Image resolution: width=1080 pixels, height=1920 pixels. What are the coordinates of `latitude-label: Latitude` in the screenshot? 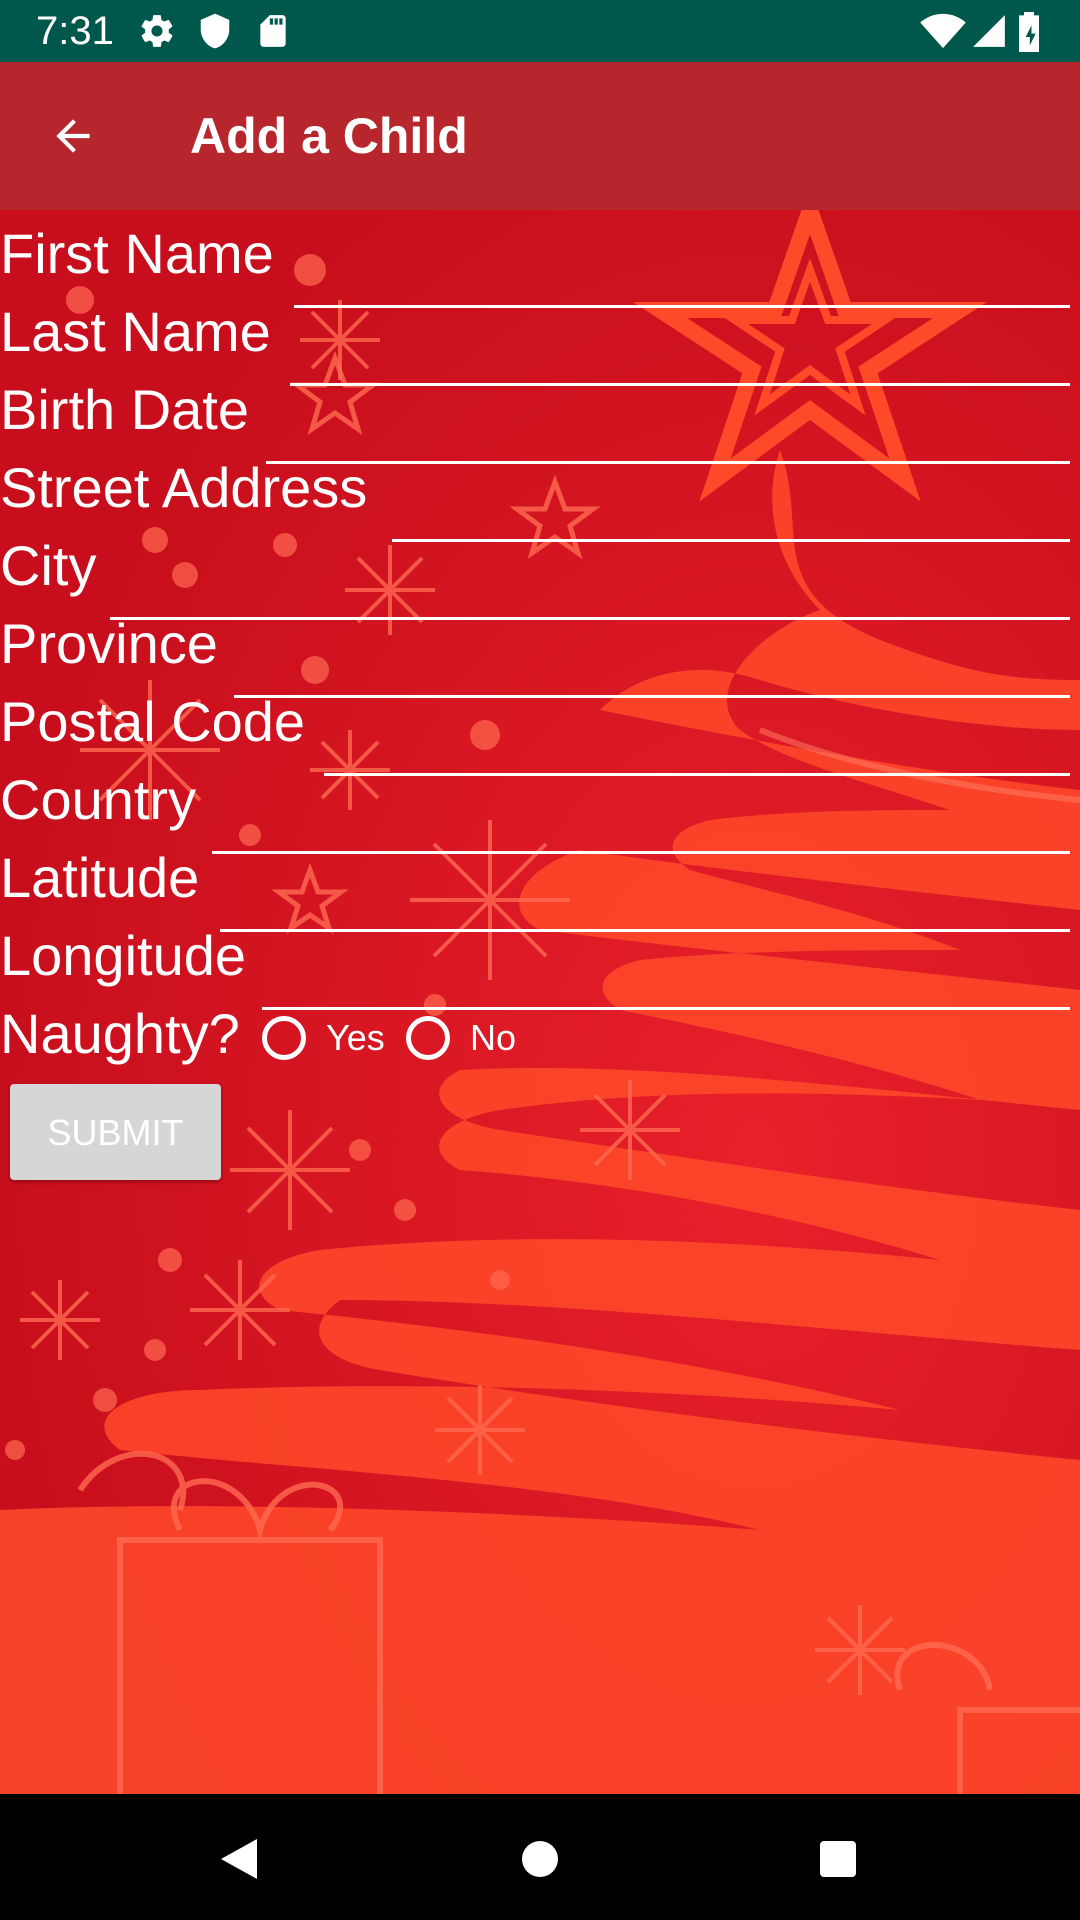 It's located at (100, 877).